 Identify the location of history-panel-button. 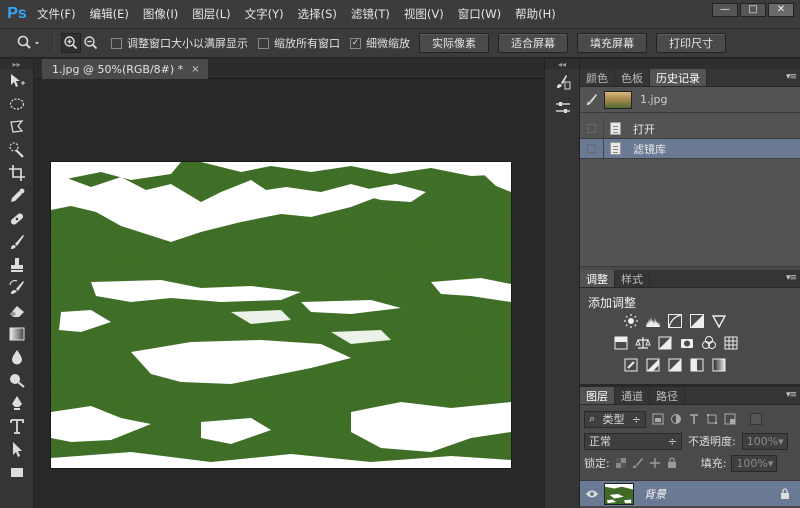
(563, 82).